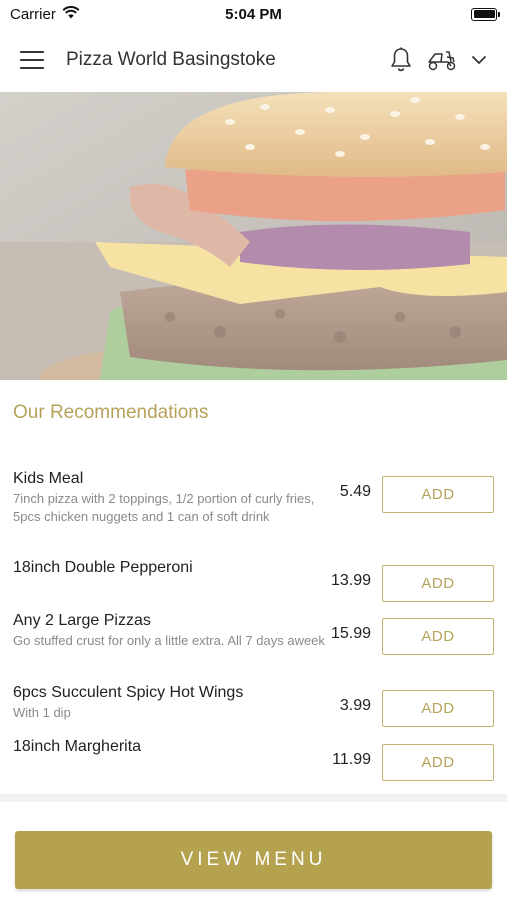 Image resolution: width=507 pixels, height=900 pixels. I want to click on wifi-icon, so click(71, 14).